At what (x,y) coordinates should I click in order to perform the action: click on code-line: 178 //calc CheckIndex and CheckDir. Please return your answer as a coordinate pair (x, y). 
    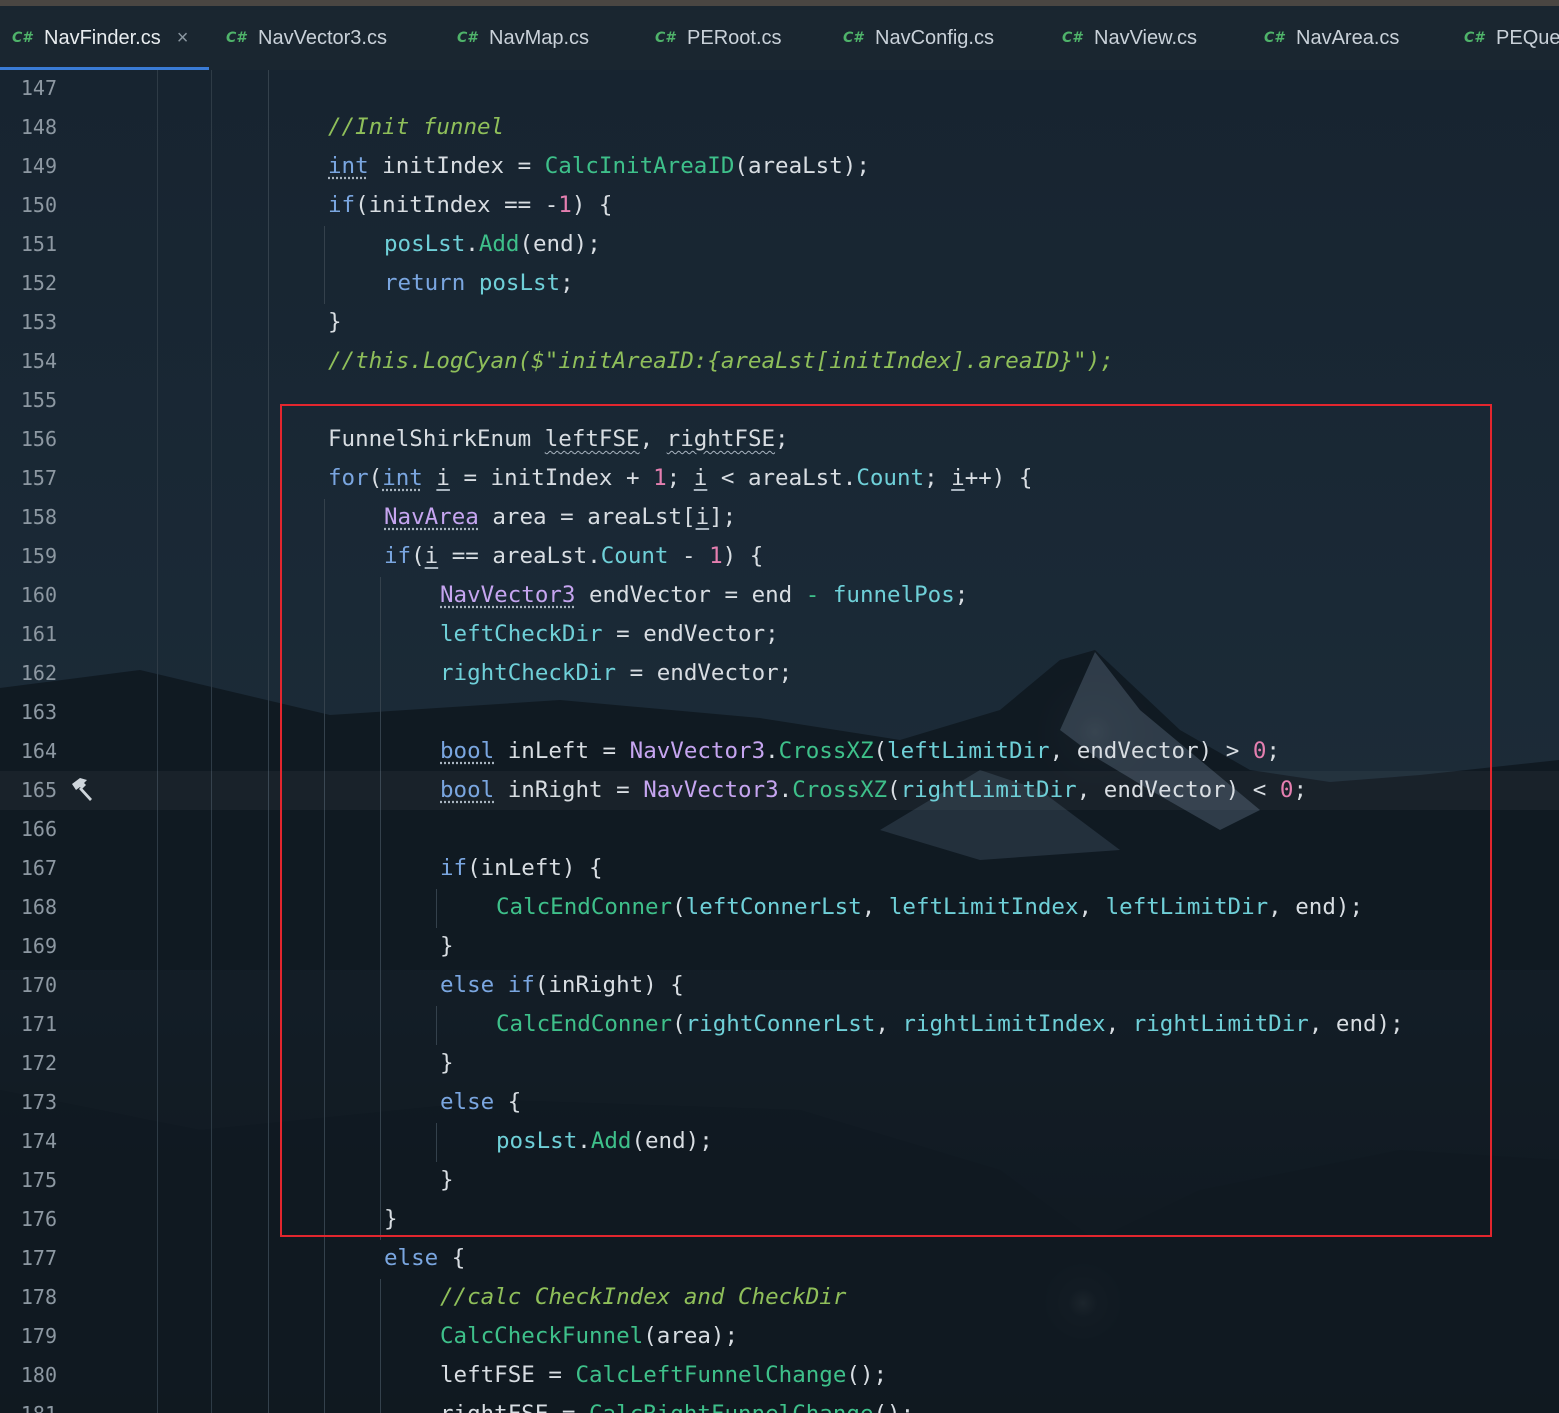
    Looking at the image, I should click on (779, 1297).